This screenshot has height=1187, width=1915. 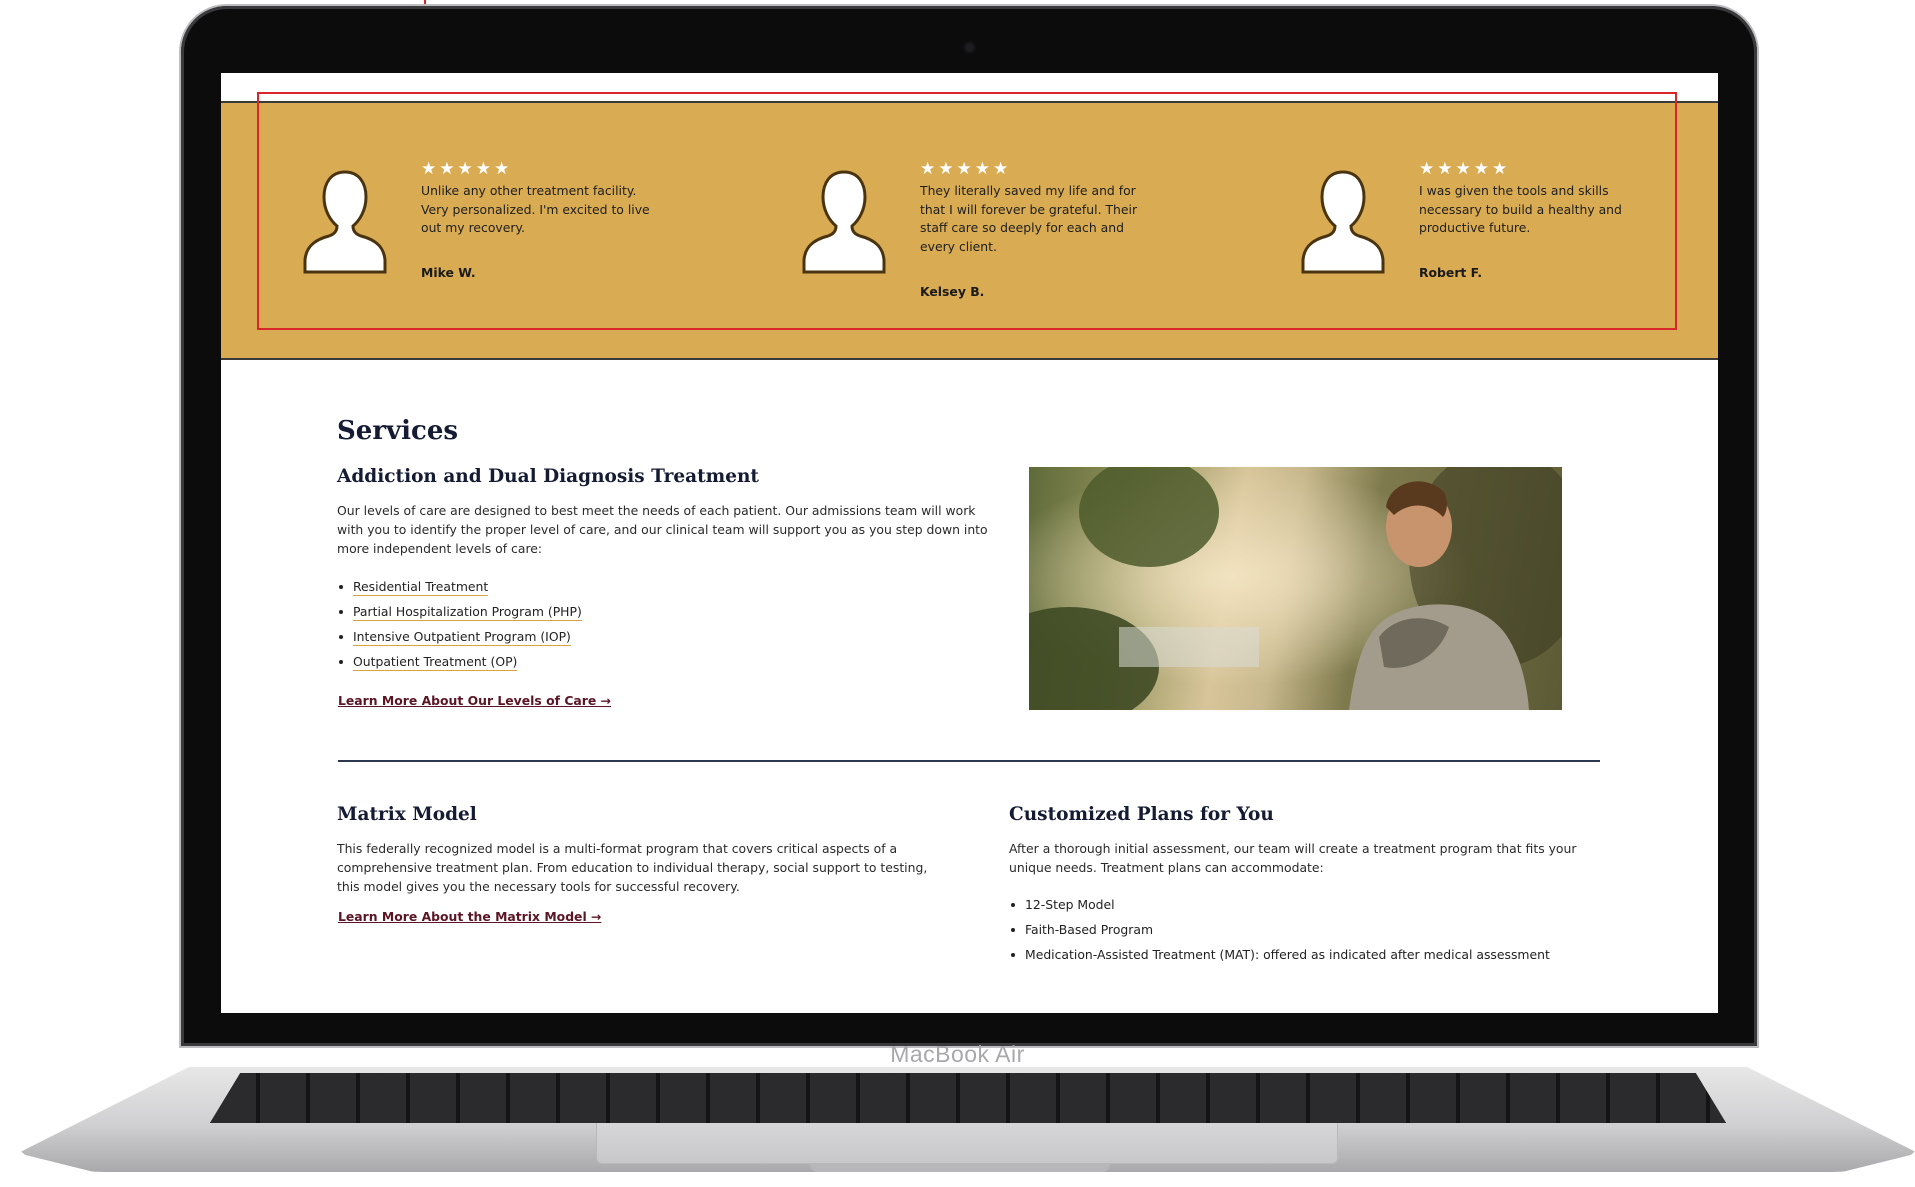 I want to click on photo-illustration, so click(x=1295, y=588).